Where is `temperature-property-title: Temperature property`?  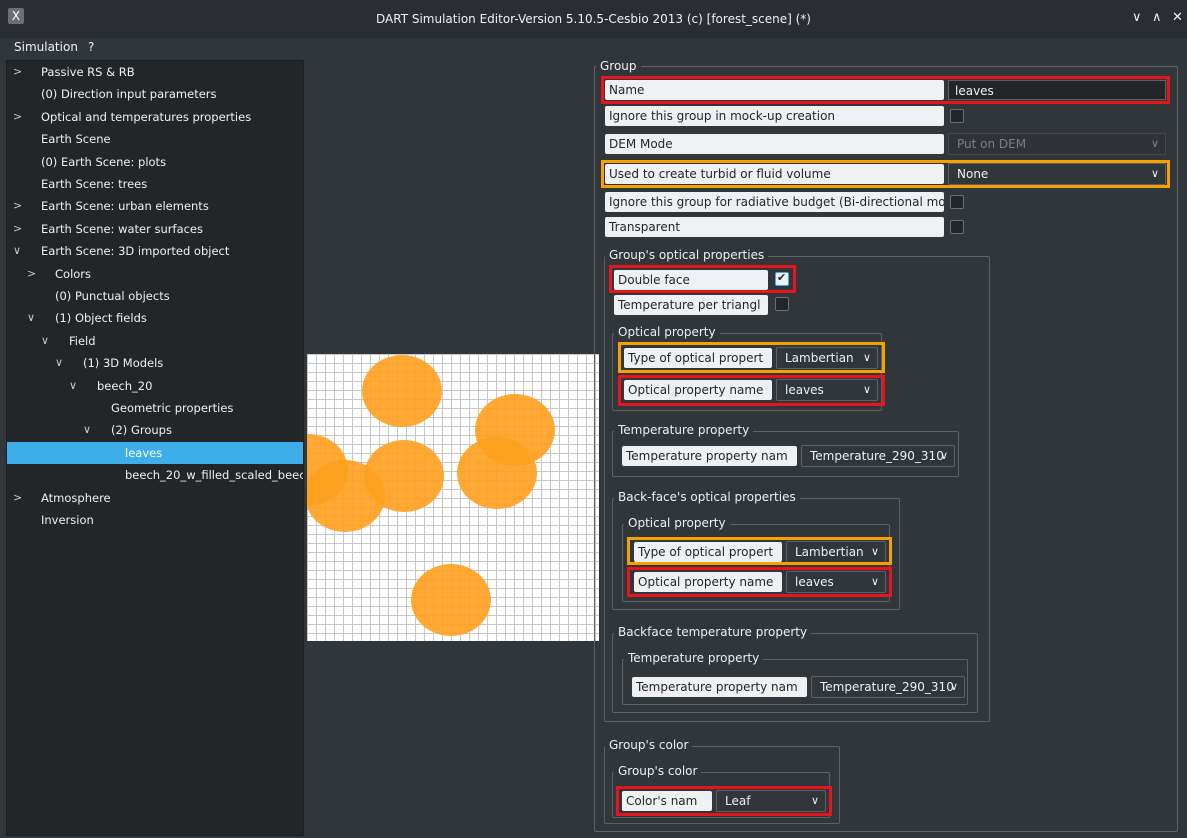
temperature-property-title: Temperature property is located at coordinates (684, 430).